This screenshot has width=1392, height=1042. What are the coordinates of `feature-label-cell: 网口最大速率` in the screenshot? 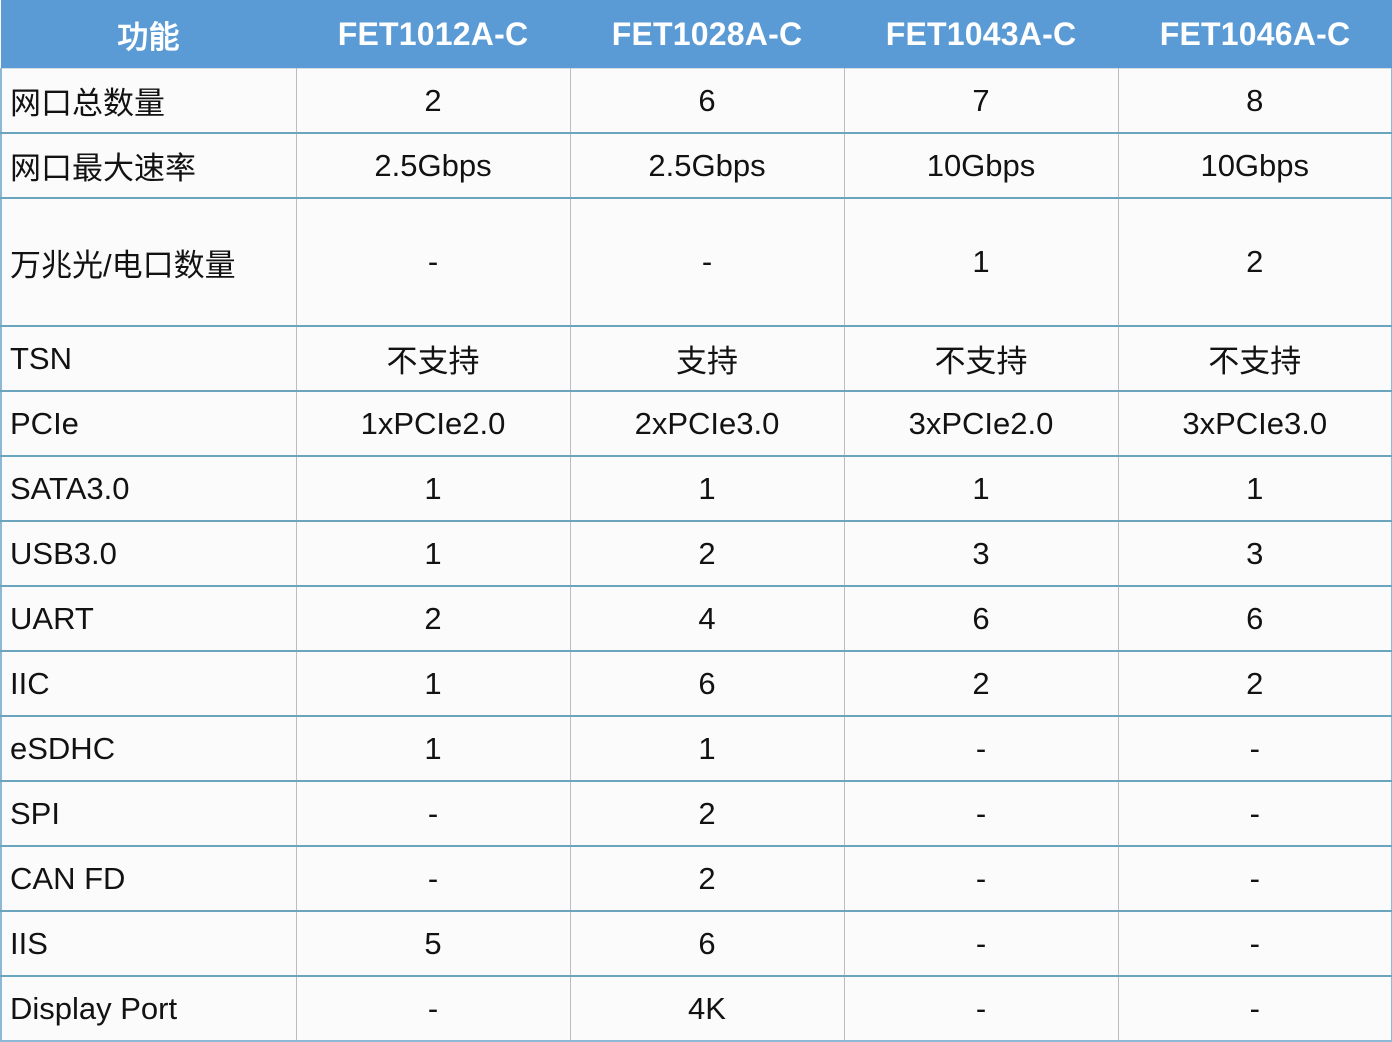 It's located at (148, 165).